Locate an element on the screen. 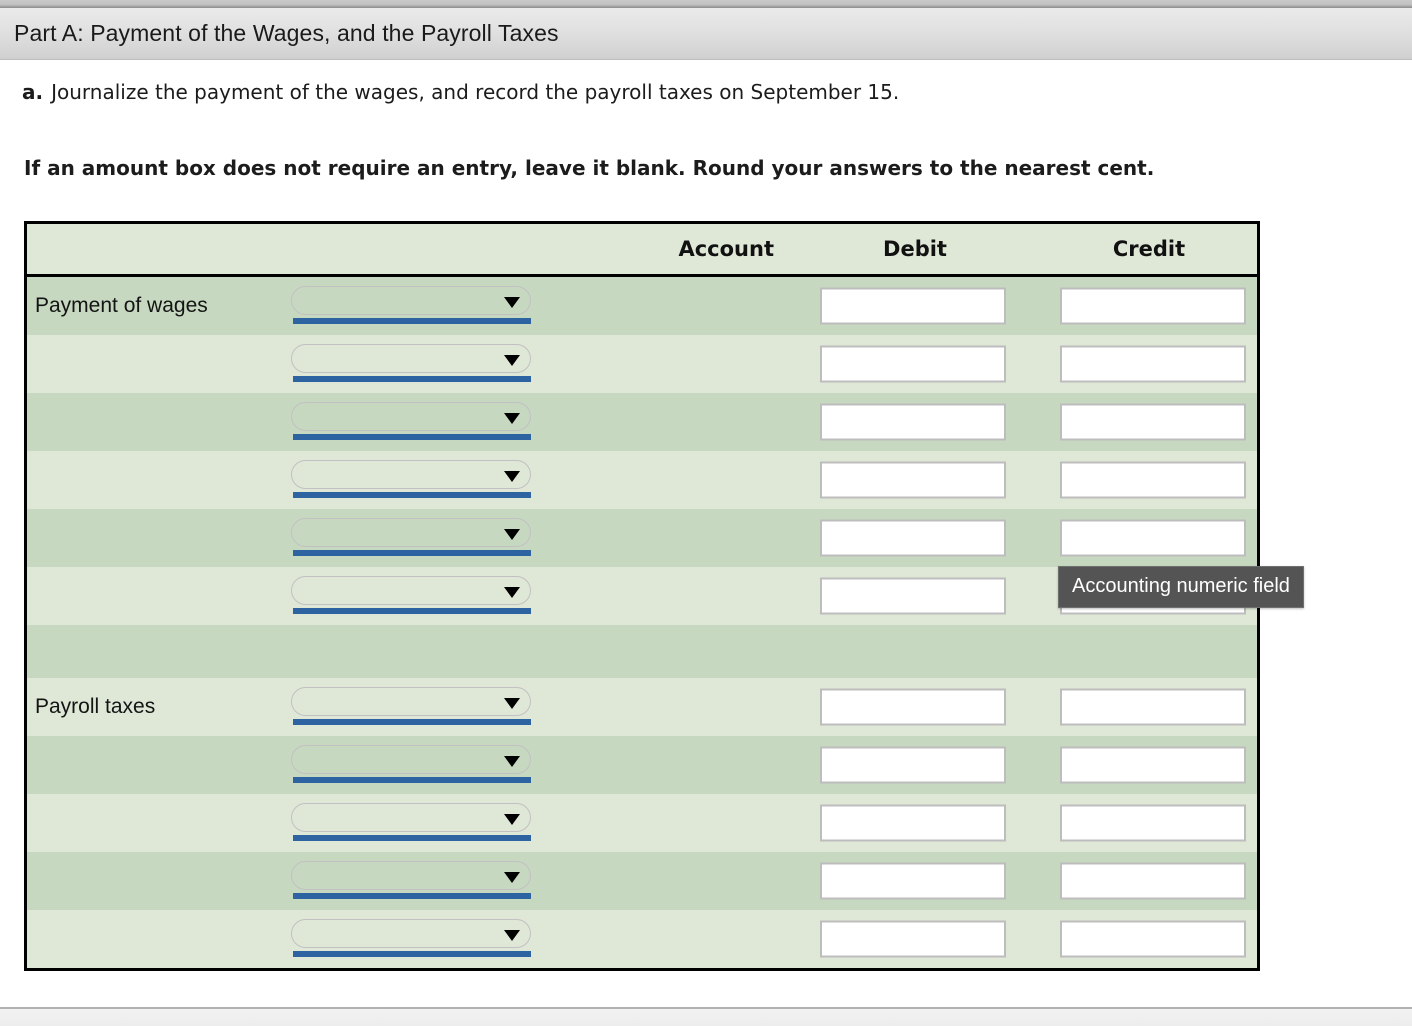  row-label-cell: Payment of wages is located at coordinates (148, 306).